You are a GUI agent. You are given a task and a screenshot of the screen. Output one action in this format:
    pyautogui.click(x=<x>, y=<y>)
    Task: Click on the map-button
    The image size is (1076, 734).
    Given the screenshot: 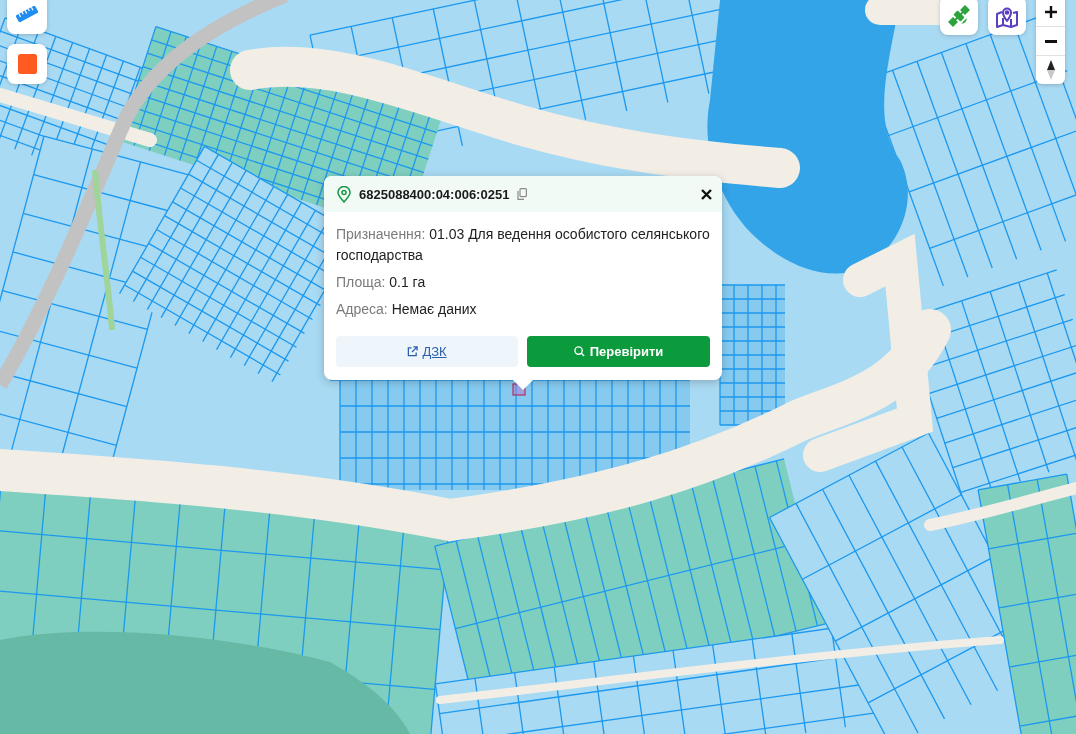 What is the action you would take?
    pyautogui.click(x=1007, y=17)
    